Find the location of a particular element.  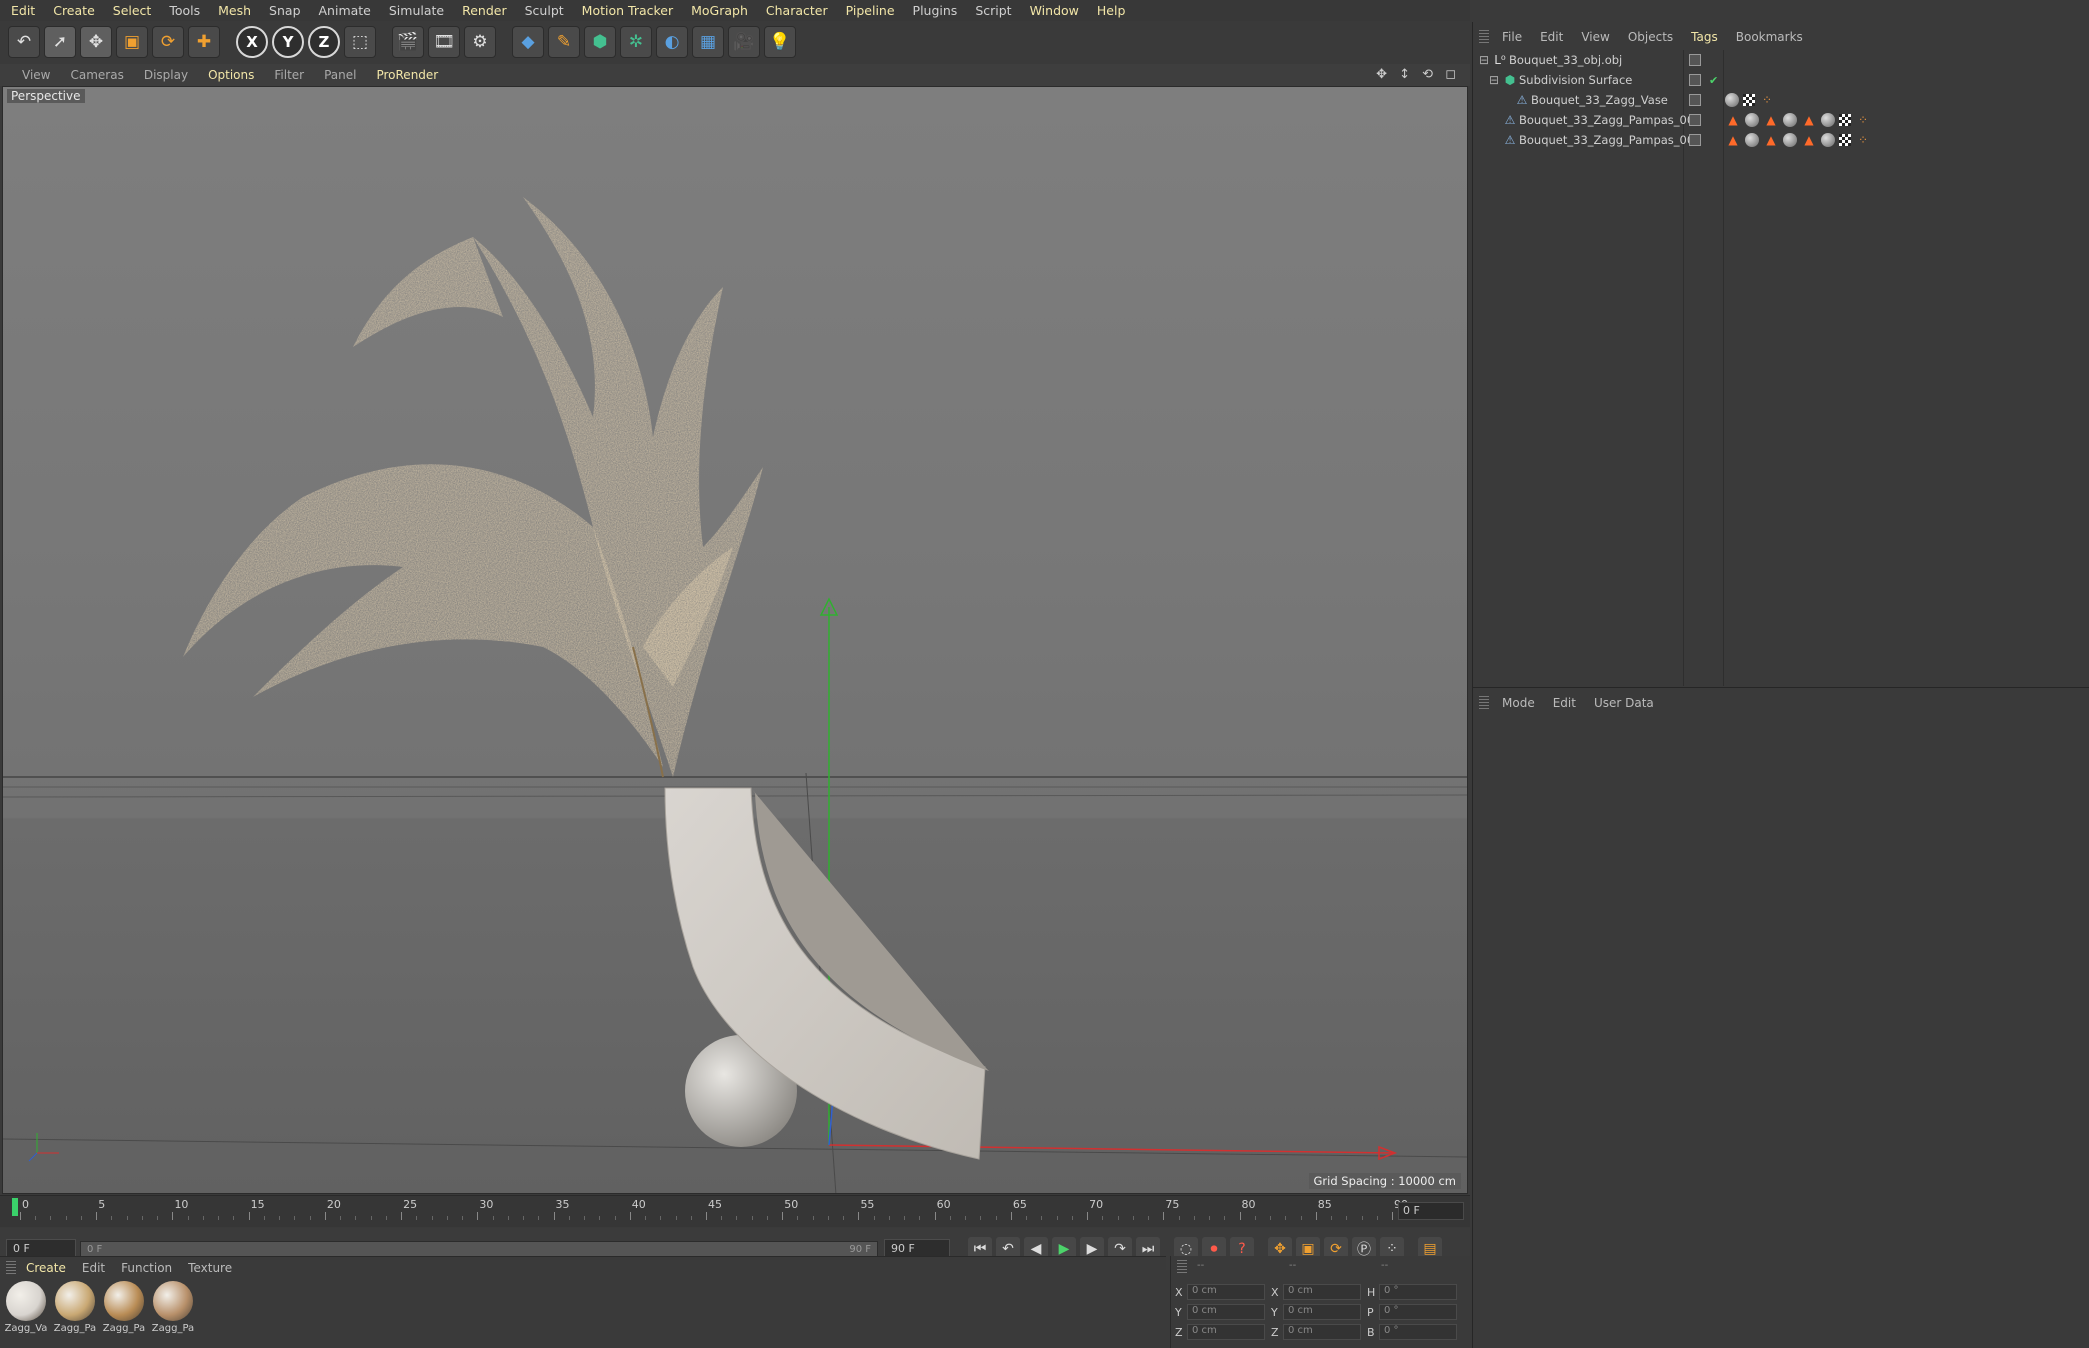

coord-size-y-field: 0 cm is located at coordinates (1322, 1312).